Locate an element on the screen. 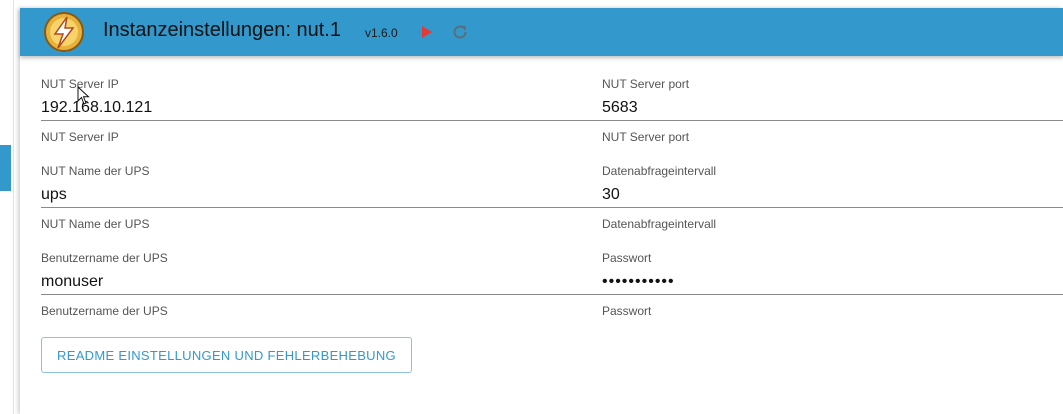 The image size is (1063, 414). divider is located at coordinates (13, 207).